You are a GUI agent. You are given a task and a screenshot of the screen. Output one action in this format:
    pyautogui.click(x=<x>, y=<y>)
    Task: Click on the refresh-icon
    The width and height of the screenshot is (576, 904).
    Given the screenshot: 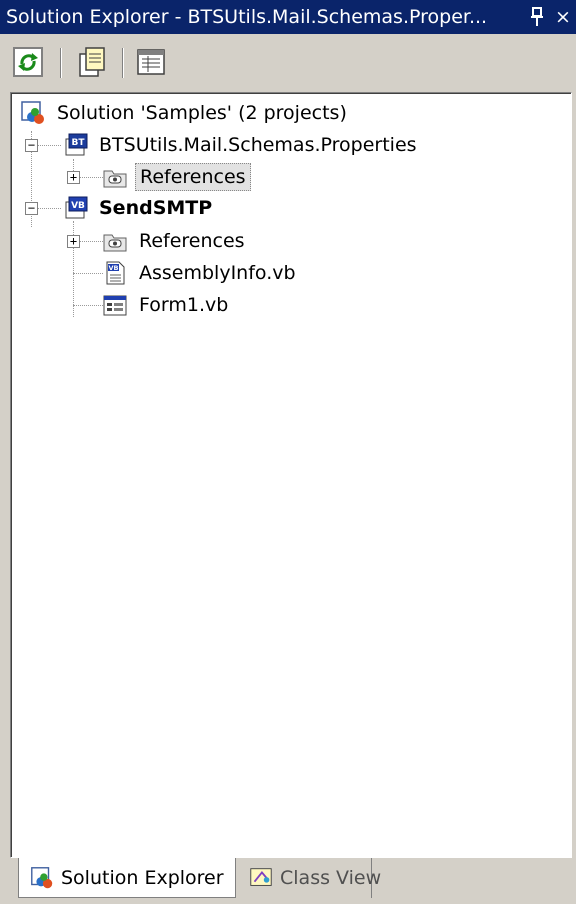 What is the action you would take?
    pyautogui.click(x=28, y=62)
    